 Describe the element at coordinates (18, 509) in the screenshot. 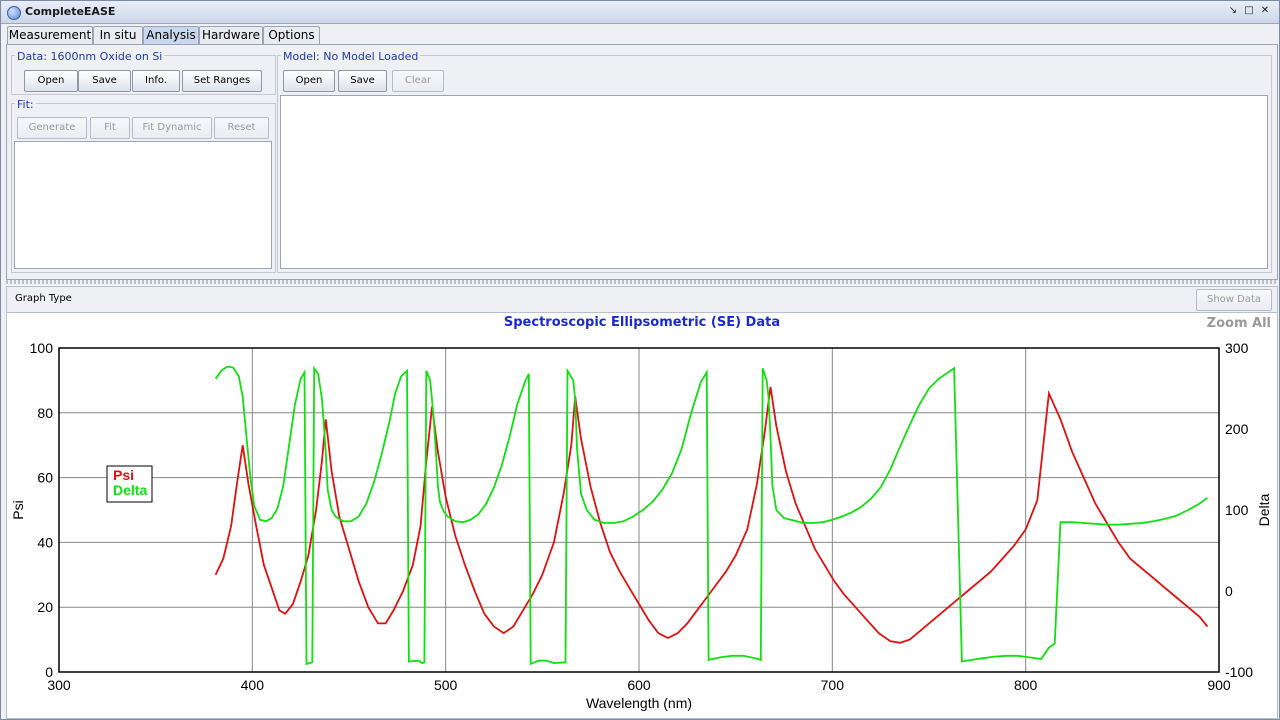

I see `y-axis-label: Psi` at that location.